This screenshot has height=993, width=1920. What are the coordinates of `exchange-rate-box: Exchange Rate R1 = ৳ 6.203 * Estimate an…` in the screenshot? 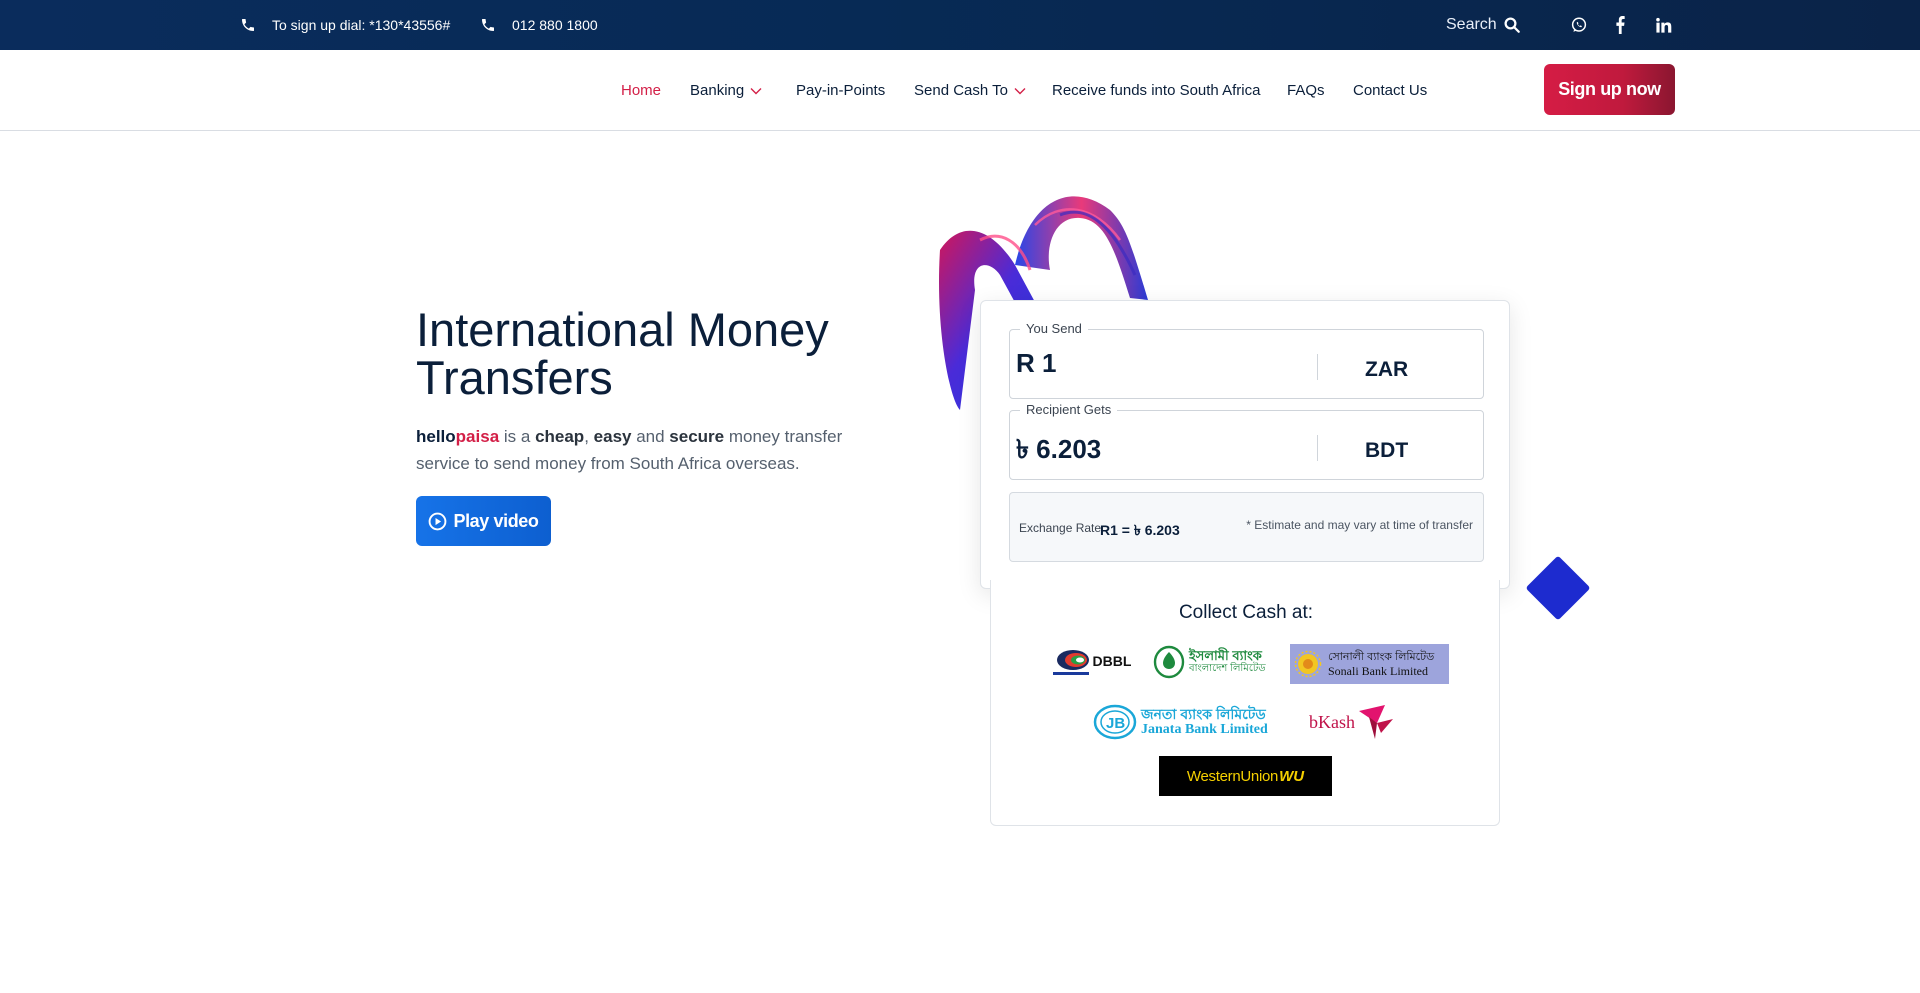 It's located at (1246, 527).